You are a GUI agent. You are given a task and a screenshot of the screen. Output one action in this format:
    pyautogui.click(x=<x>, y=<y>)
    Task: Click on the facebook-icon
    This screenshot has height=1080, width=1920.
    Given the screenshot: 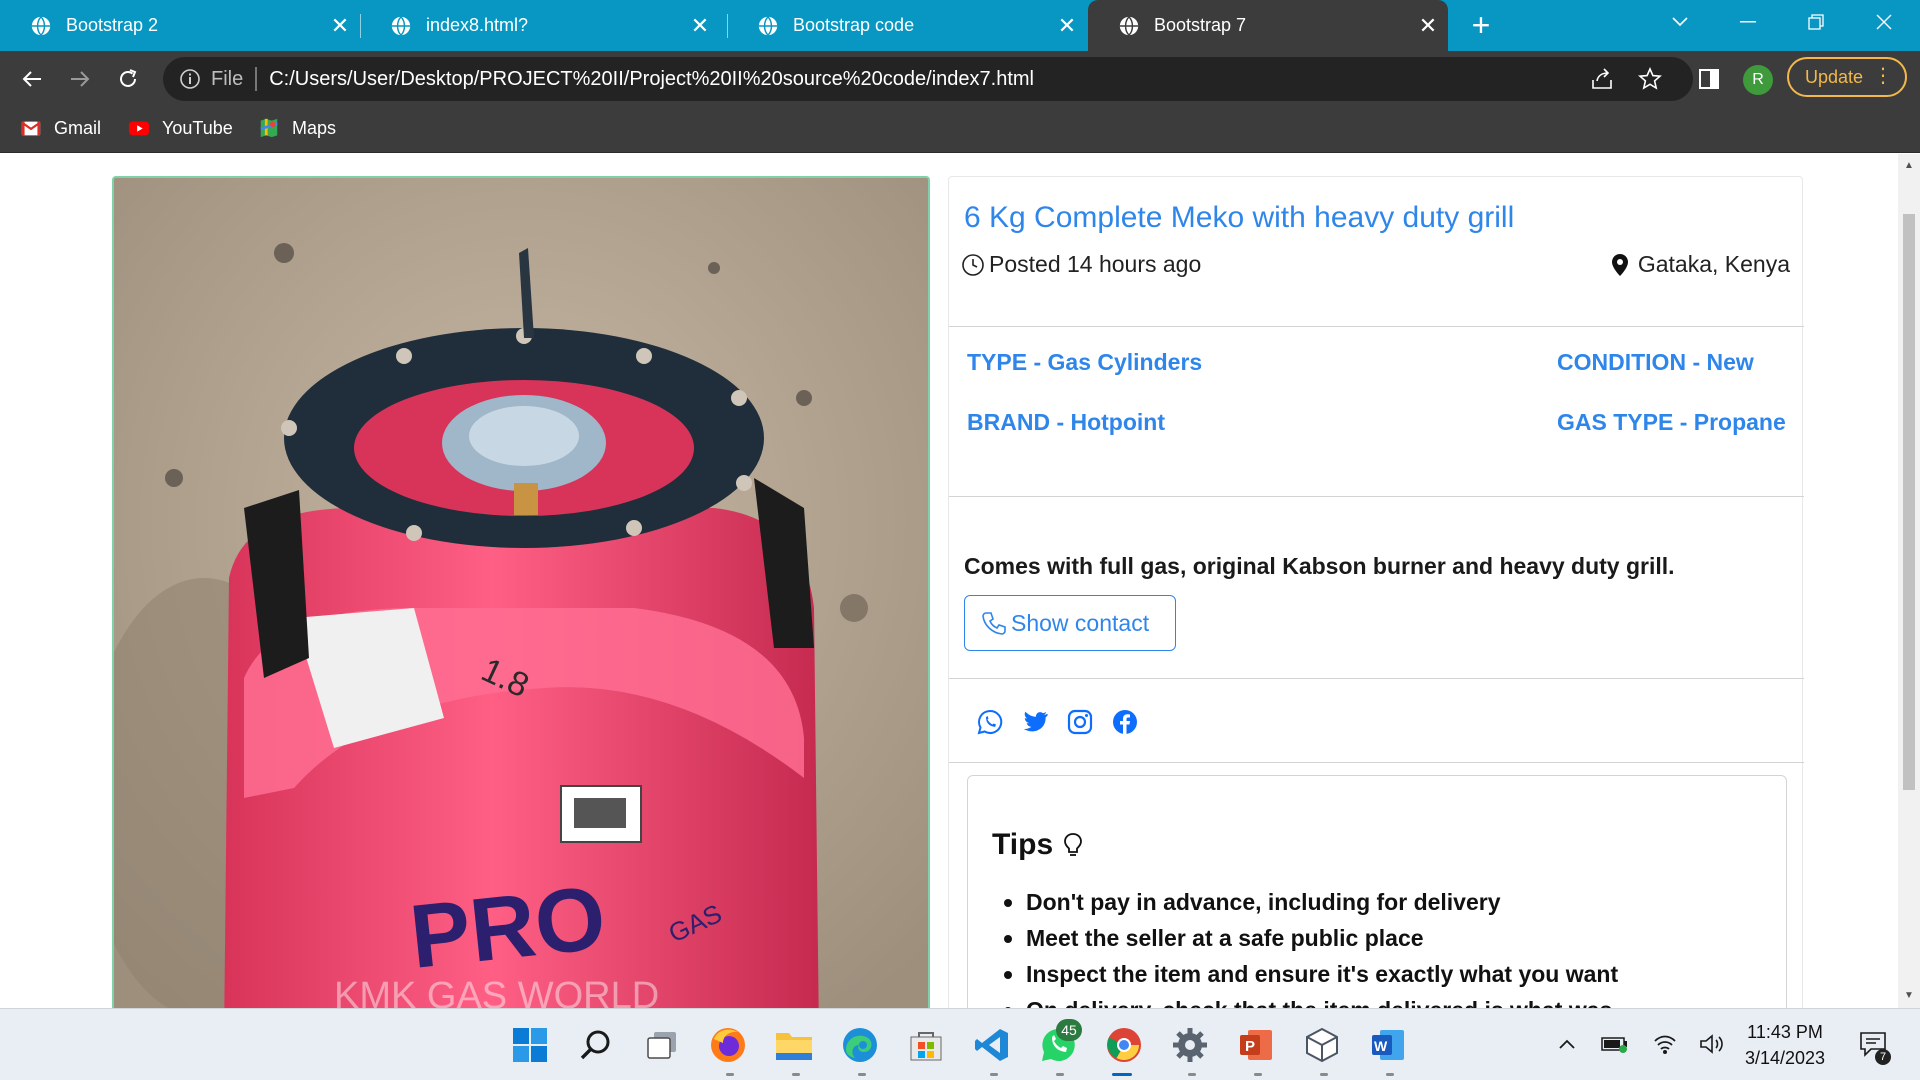 What is the action you would take?
    pyautogui.click(x=1125, y=722)
    